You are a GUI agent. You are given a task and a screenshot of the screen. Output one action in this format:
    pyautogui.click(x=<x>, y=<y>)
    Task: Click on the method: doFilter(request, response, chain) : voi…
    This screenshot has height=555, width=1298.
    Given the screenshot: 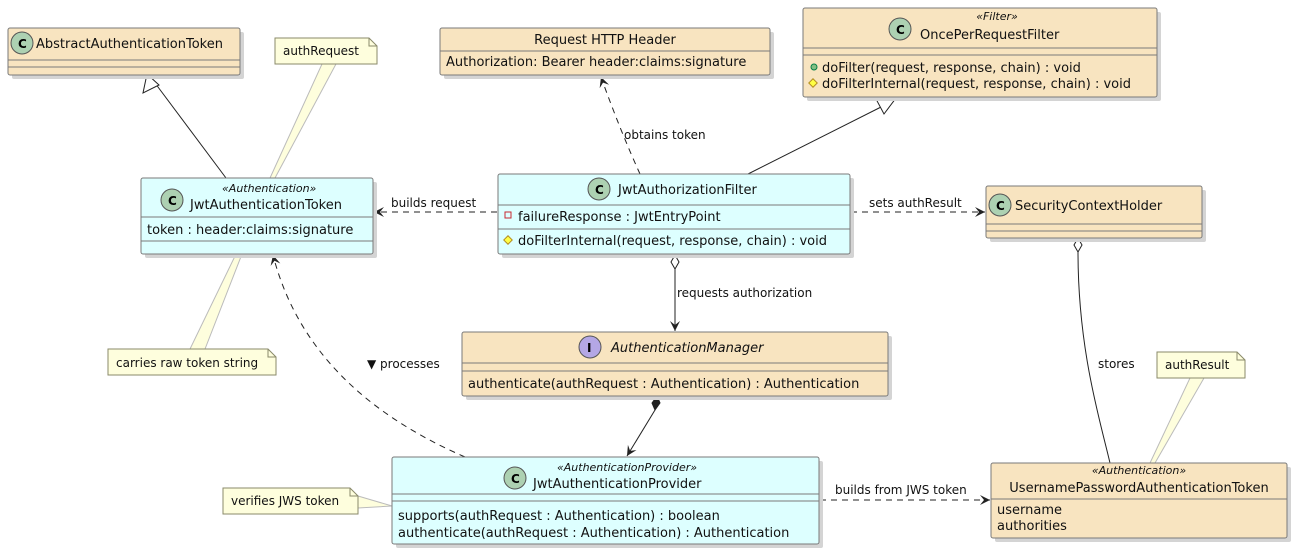 What is the action you would take?
    pyautogui.click(x=951, y=68)
    